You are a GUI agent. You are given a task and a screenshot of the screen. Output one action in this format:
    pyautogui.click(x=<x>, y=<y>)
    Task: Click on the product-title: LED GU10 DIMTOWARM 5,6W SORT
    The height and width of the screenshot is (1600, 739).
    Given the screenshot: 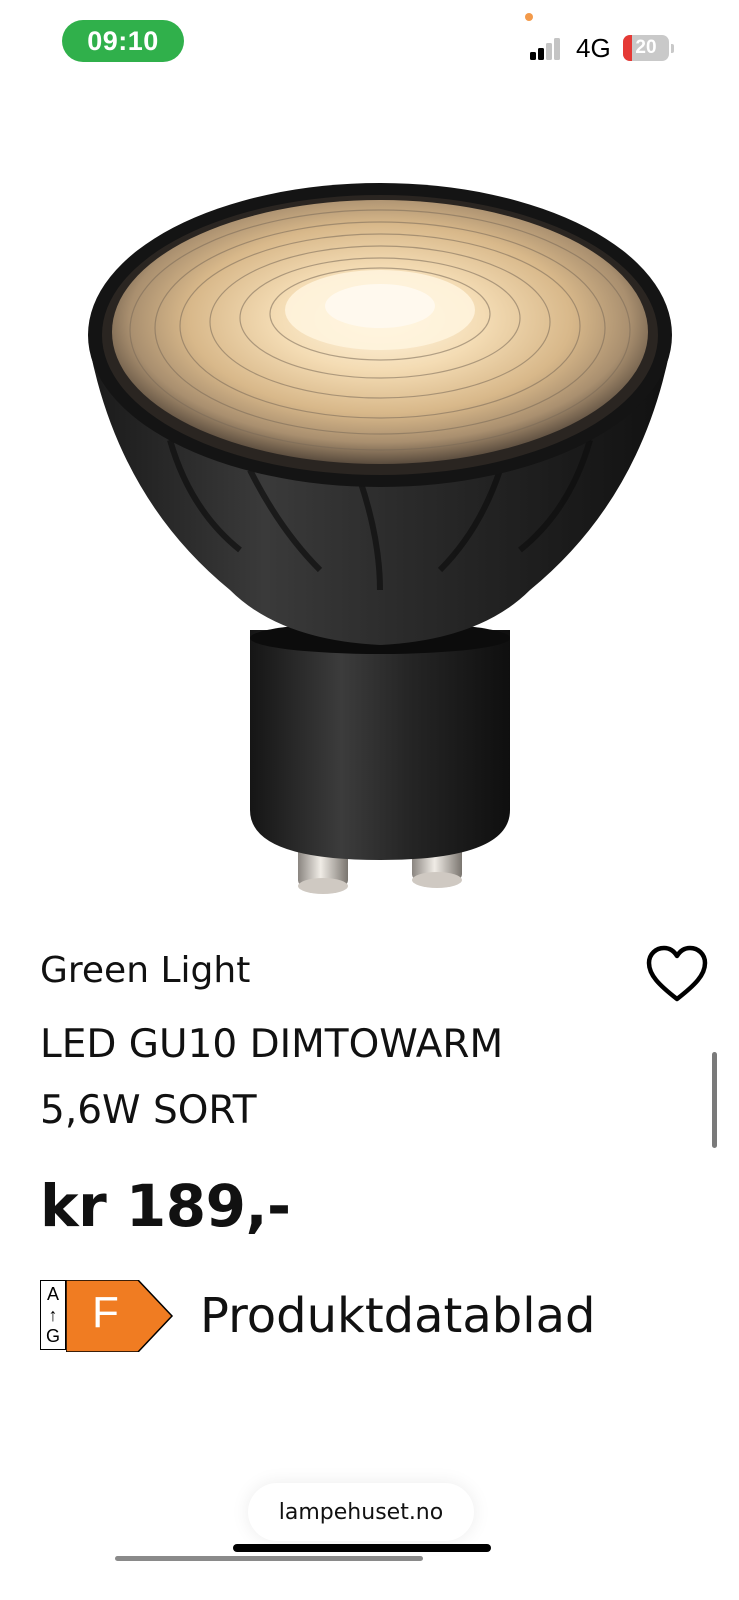 What is the action you would take?
    pyautogui.click(x=340, y=1078)
    